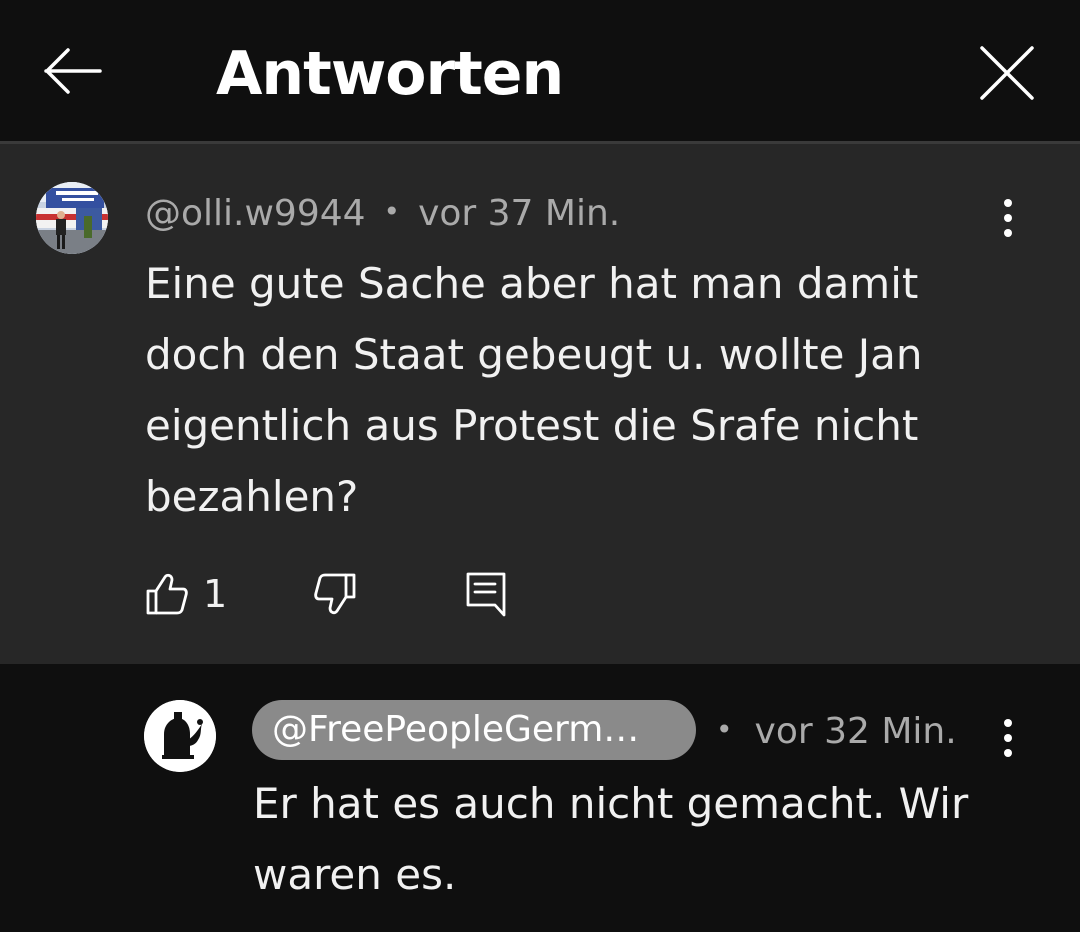 The image size is (1080, 932). I want to click on reply-meta: • vor 32 Min., so click(836, 733).